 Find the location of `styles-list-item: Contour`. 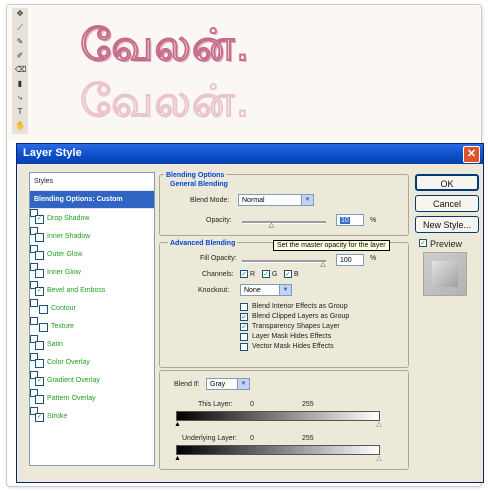

styles-list-item: Contour is located at coordinates (53, 306).